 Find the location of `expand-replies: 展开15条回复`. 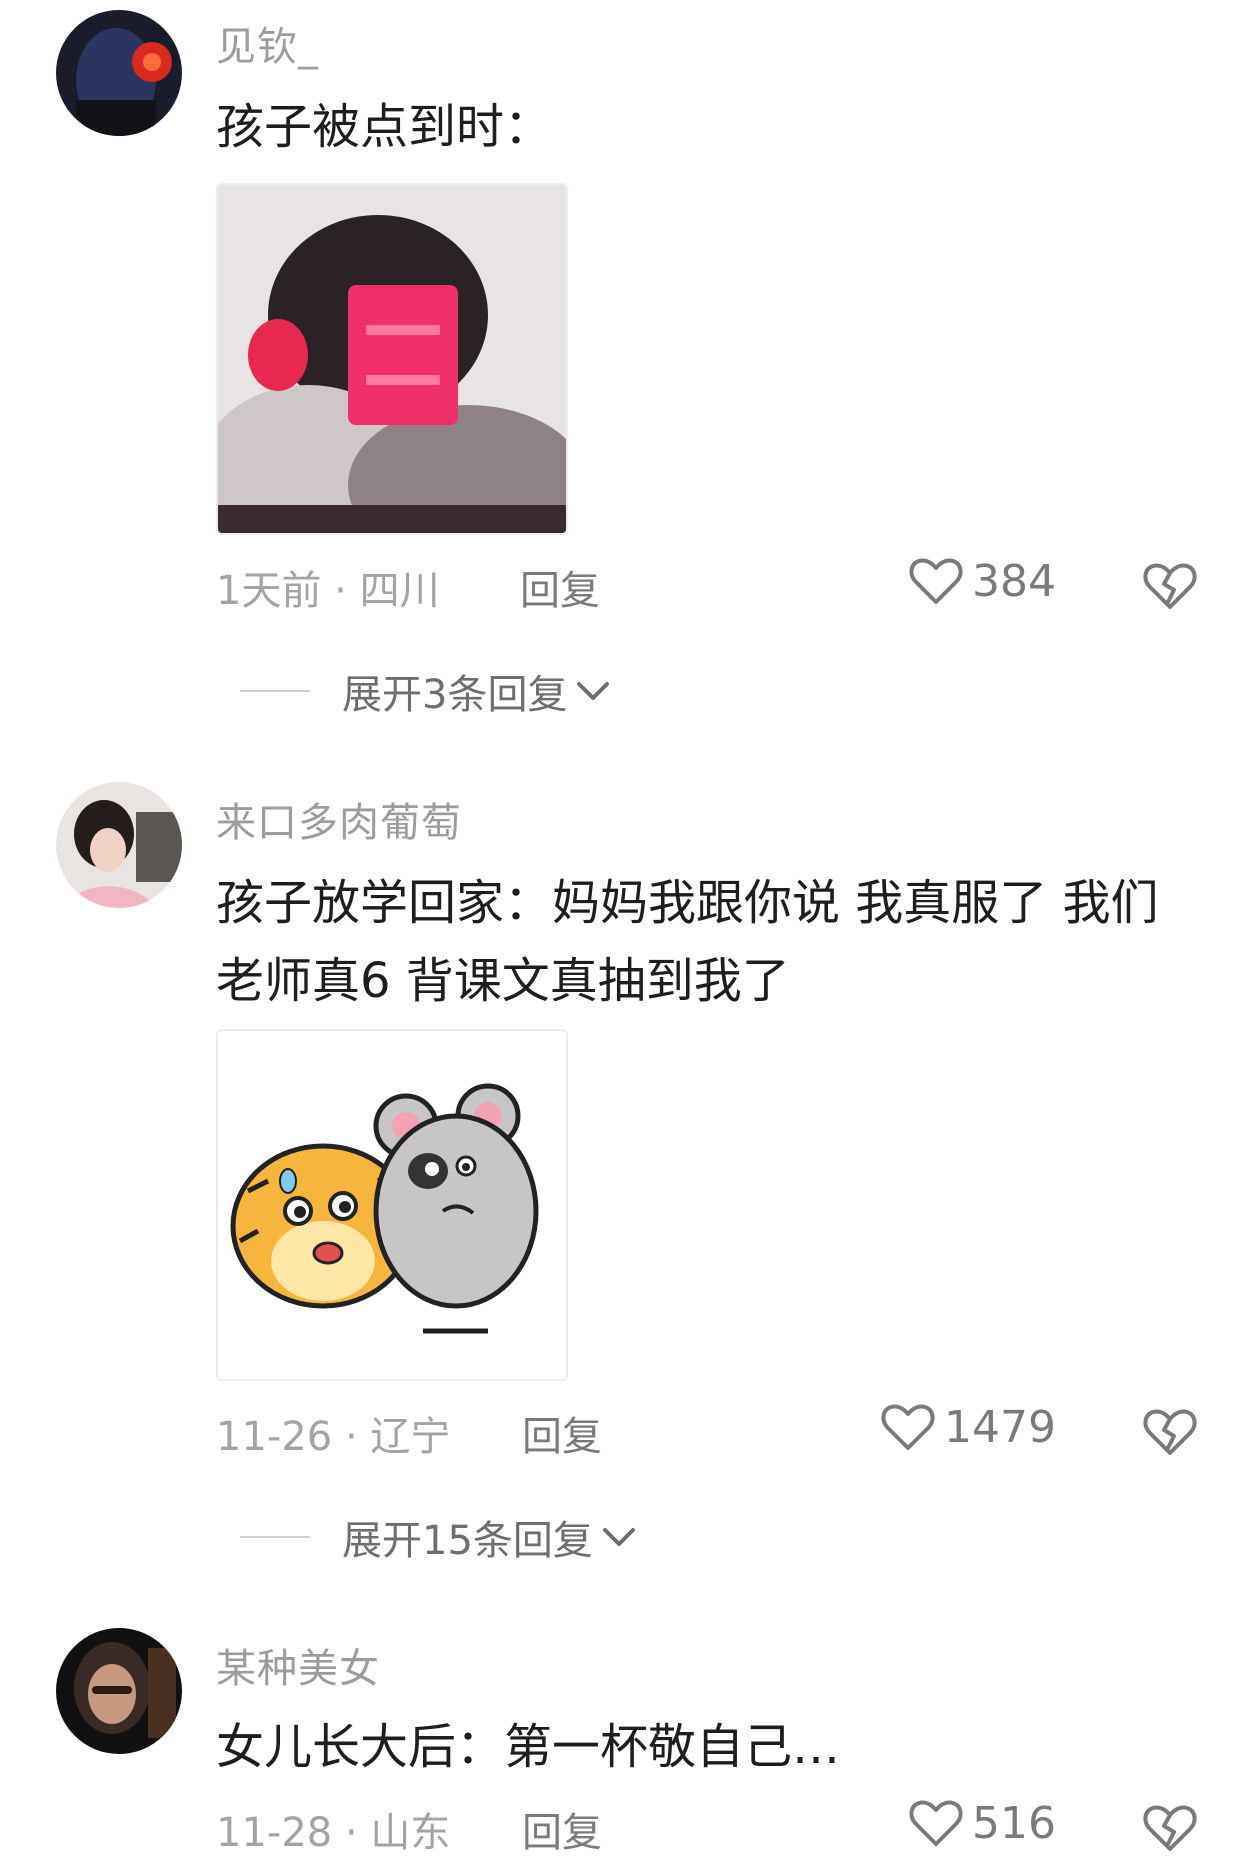

expand-replies: 展开15条回复 is located at coordinates (439, 1537).